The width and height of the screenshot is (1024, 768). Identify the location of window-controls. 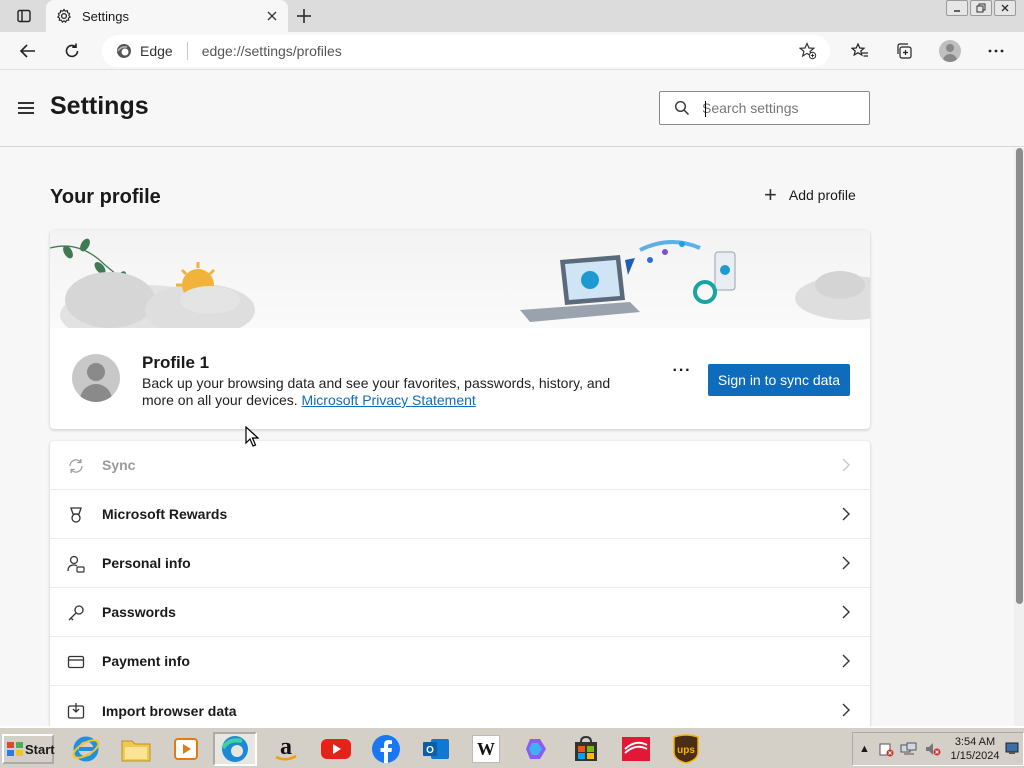
(981, 8).